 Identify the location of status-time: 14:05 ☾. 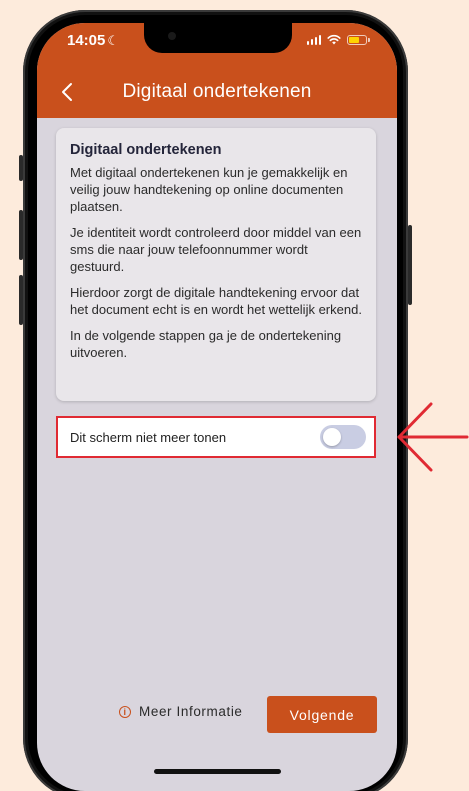
(93, 40).